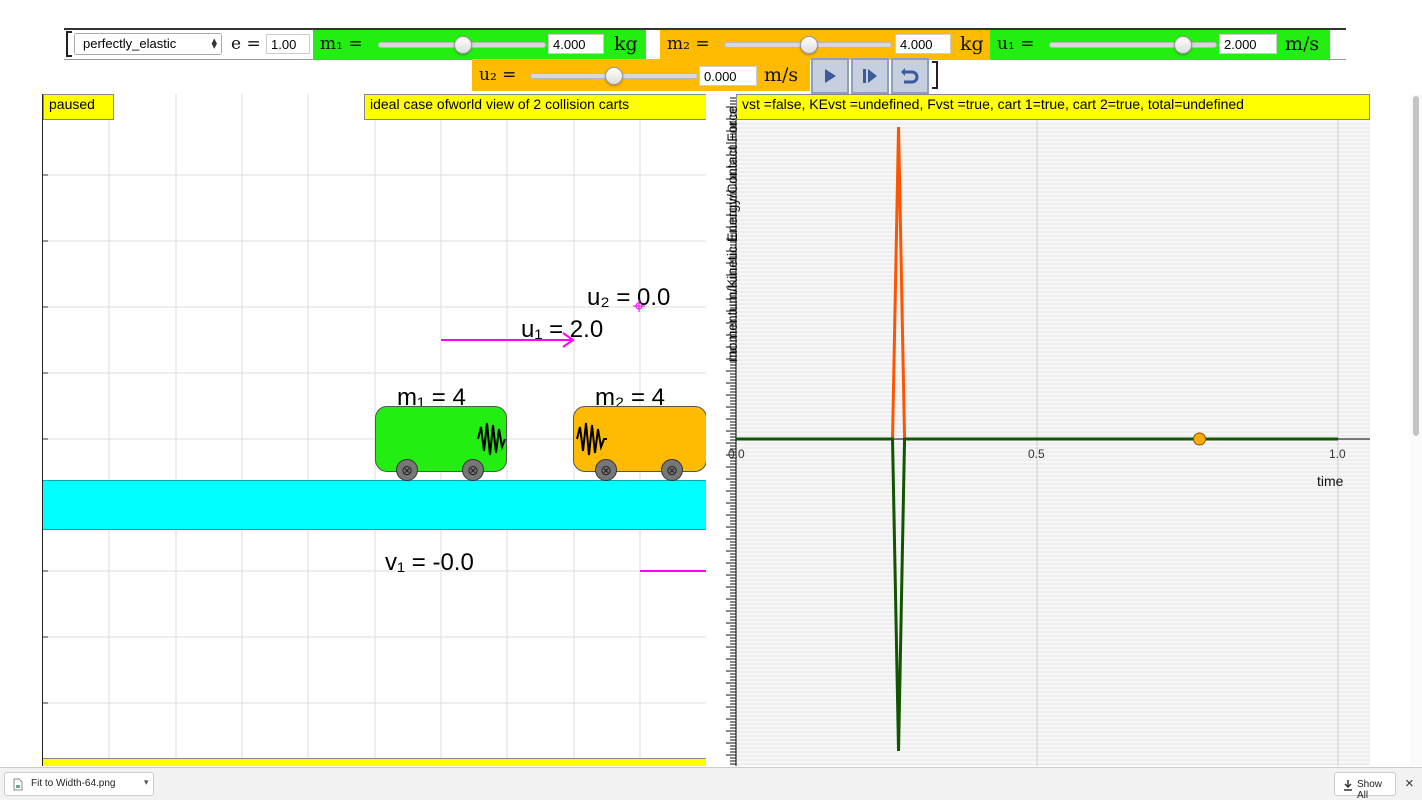 This screenshot has height=801, width=1422. What do you see at coordinates (463, 45) in the screenshot?
I see `m1-slider-thumb` at bounding box center [463, 45].